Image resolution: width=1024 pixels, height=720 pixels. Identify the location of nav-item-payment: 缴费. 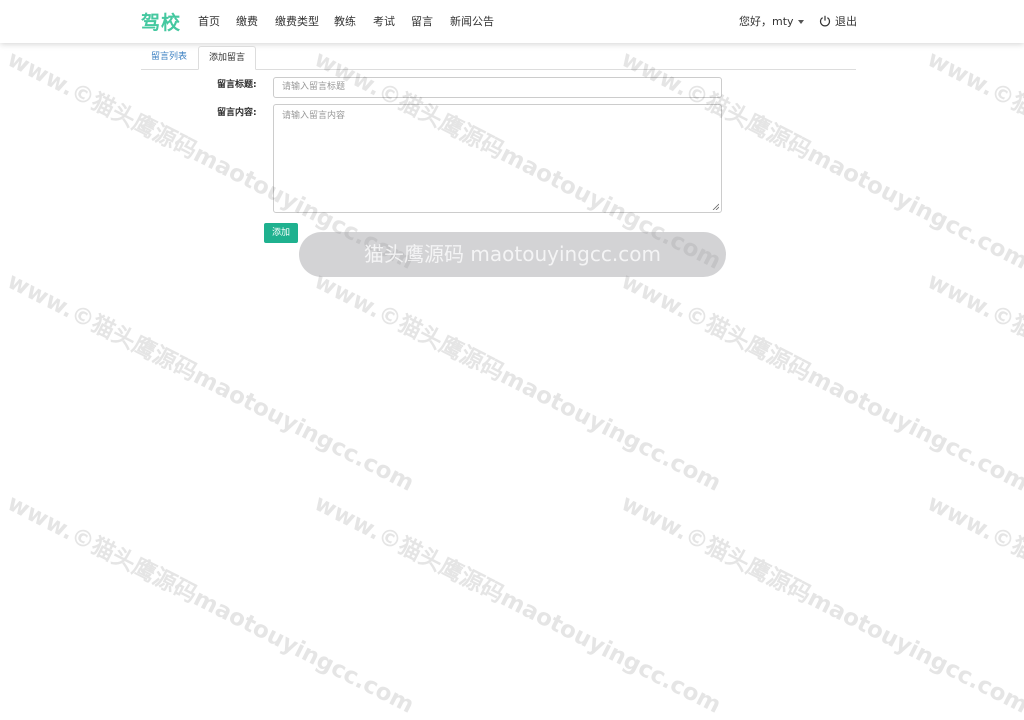
(247, 21).